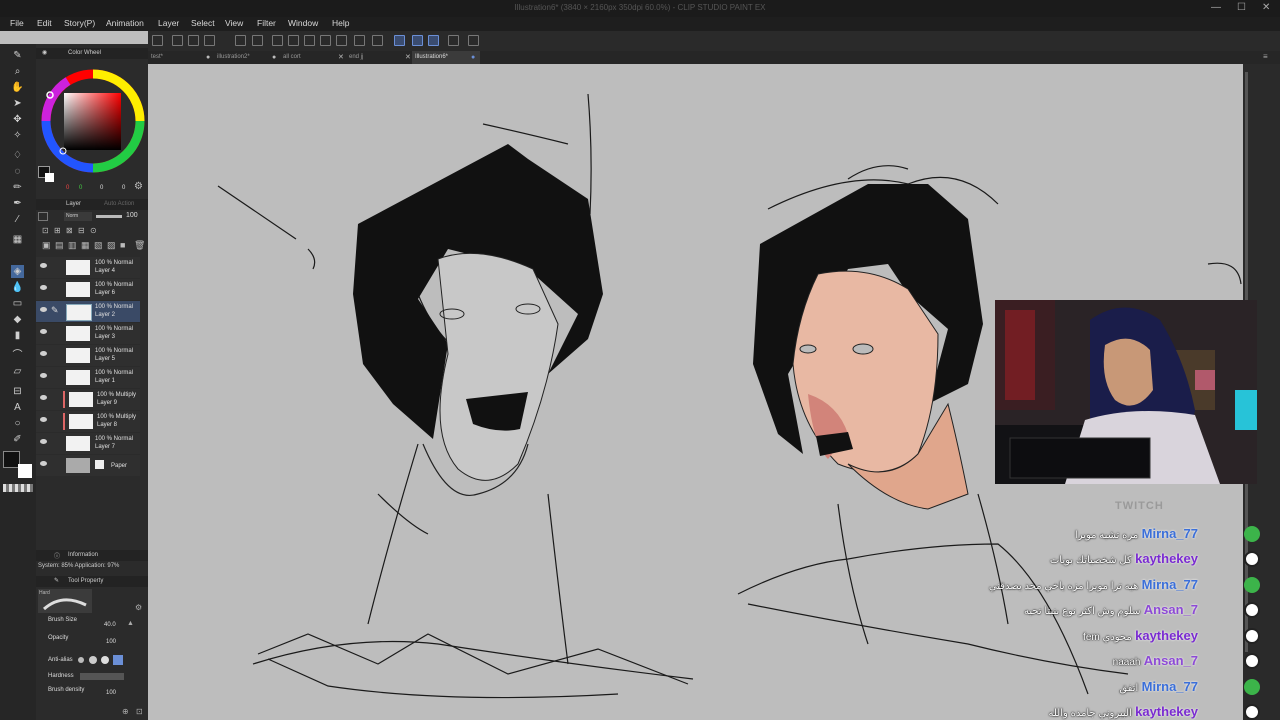 This screenshot has width=1280, height=720. Describe the element at coordinates (44, 23) in the screenshot. I see `menu-edit: Edit` at that location.